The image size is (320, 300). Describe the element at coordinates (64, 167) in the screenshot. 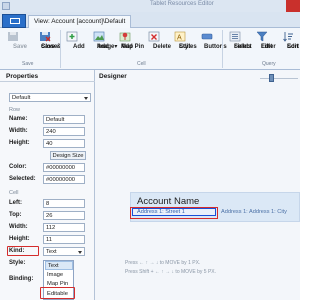

I see `color-field: #00000000` at that location.